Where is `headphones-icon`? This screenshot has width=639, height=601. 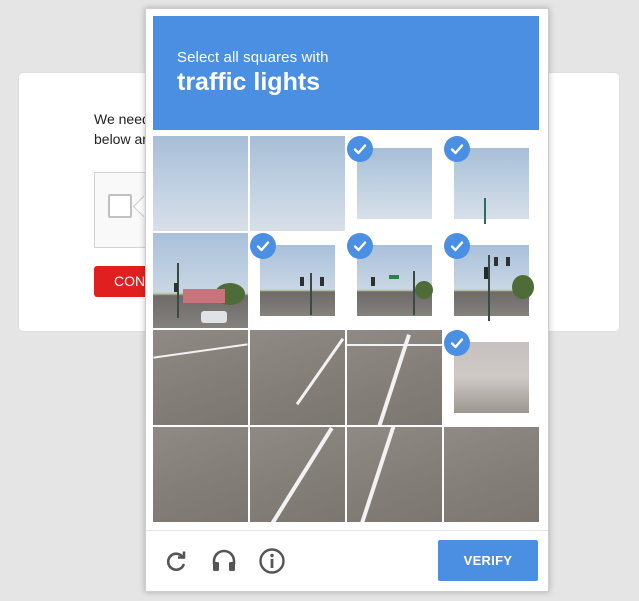 headphones-icon is located at coordinates (224, 560).